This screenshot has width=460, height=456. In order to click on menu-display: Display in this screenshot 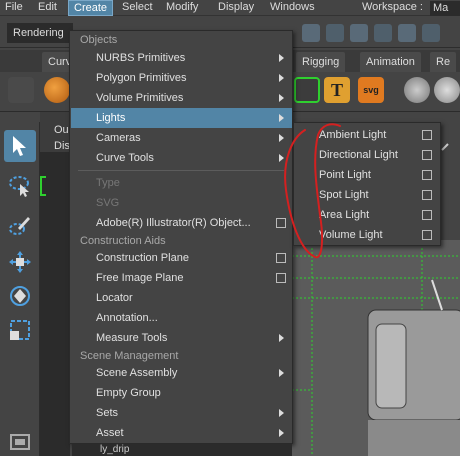, I will do `click(236, 8)`.